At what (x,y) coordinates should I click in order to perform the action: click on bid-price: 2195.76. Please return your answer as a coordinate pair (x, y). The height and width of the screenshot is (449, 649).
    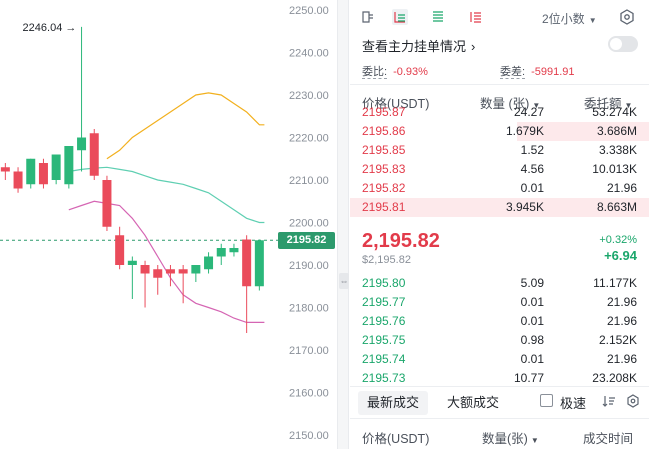
    Looking at the image, I should click on (384, 321).